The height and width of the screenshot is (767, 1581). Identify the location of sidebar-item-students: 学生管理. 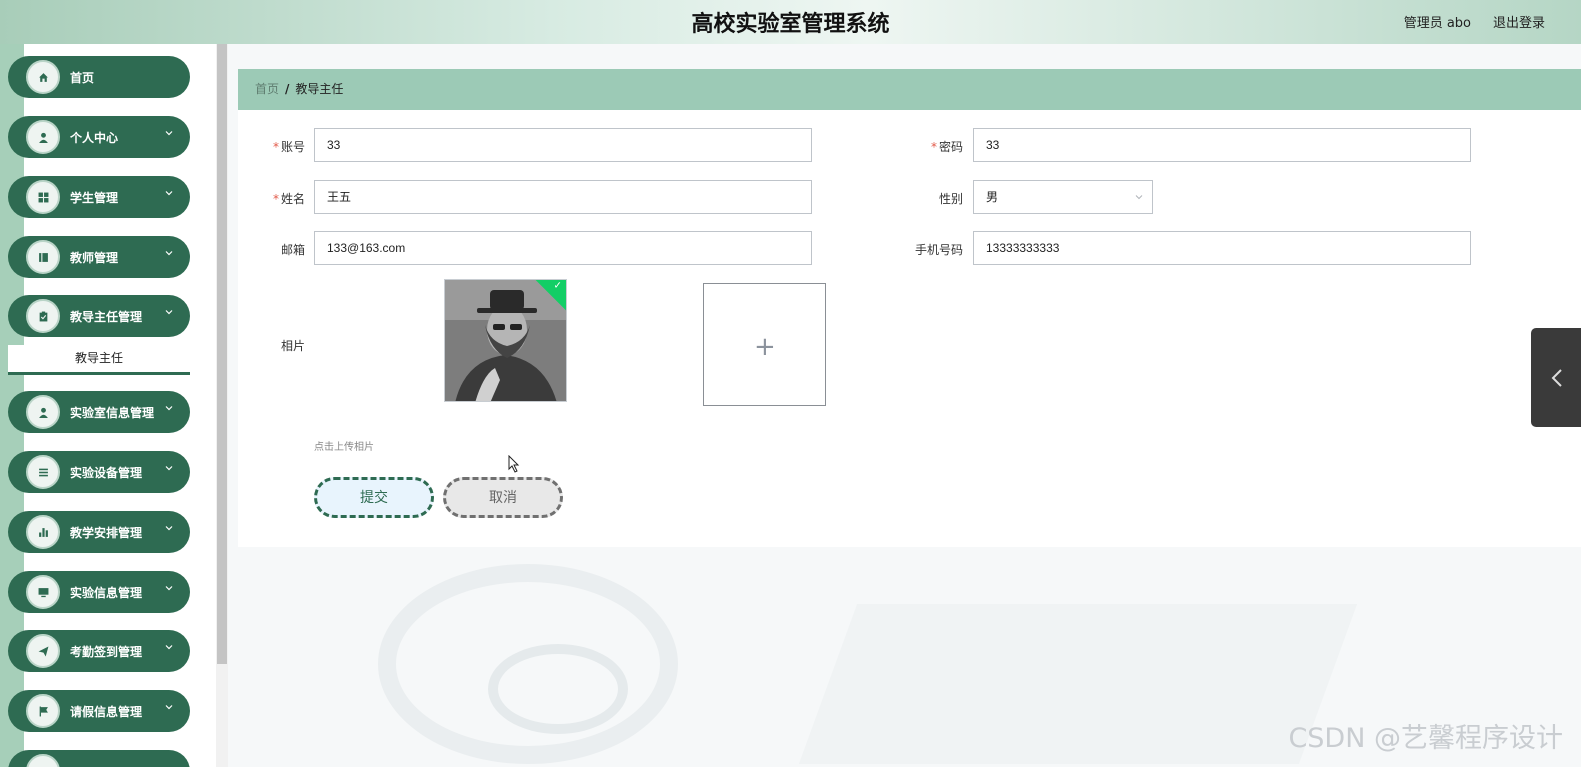
(99, 197).